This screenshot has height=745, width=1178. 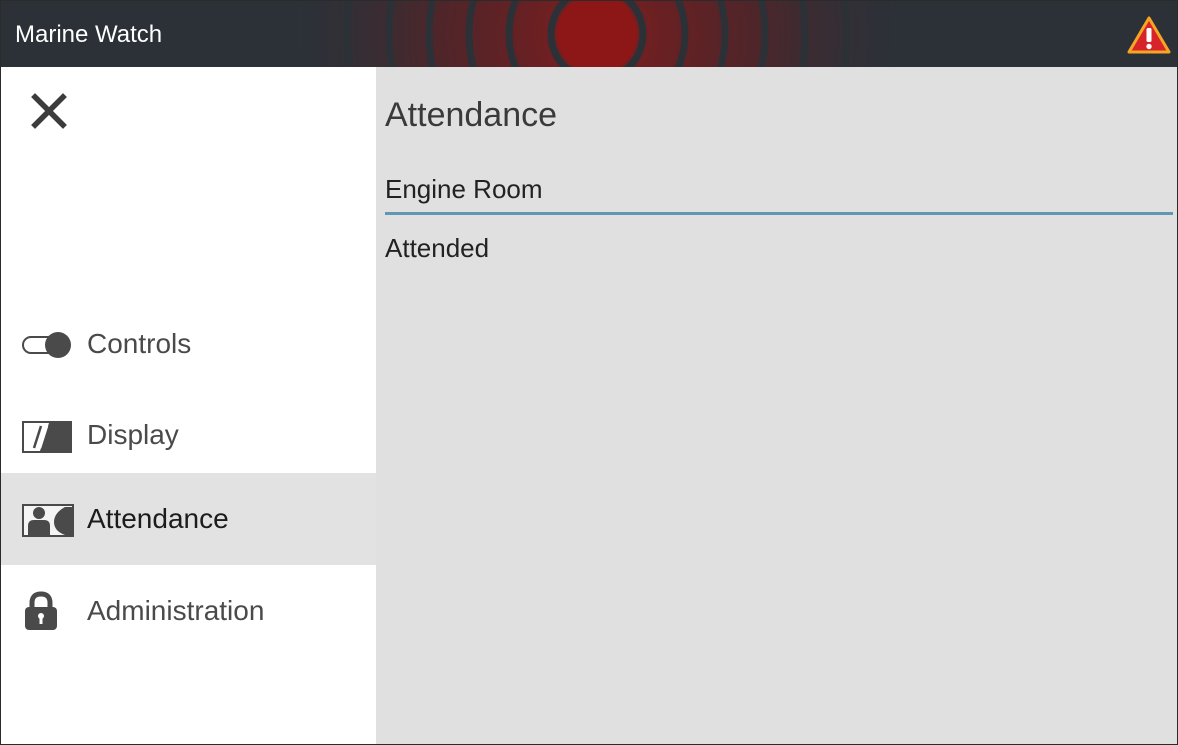 I want to click on sidebar-item-attendance: Attendance, so click(x=188, y=519).